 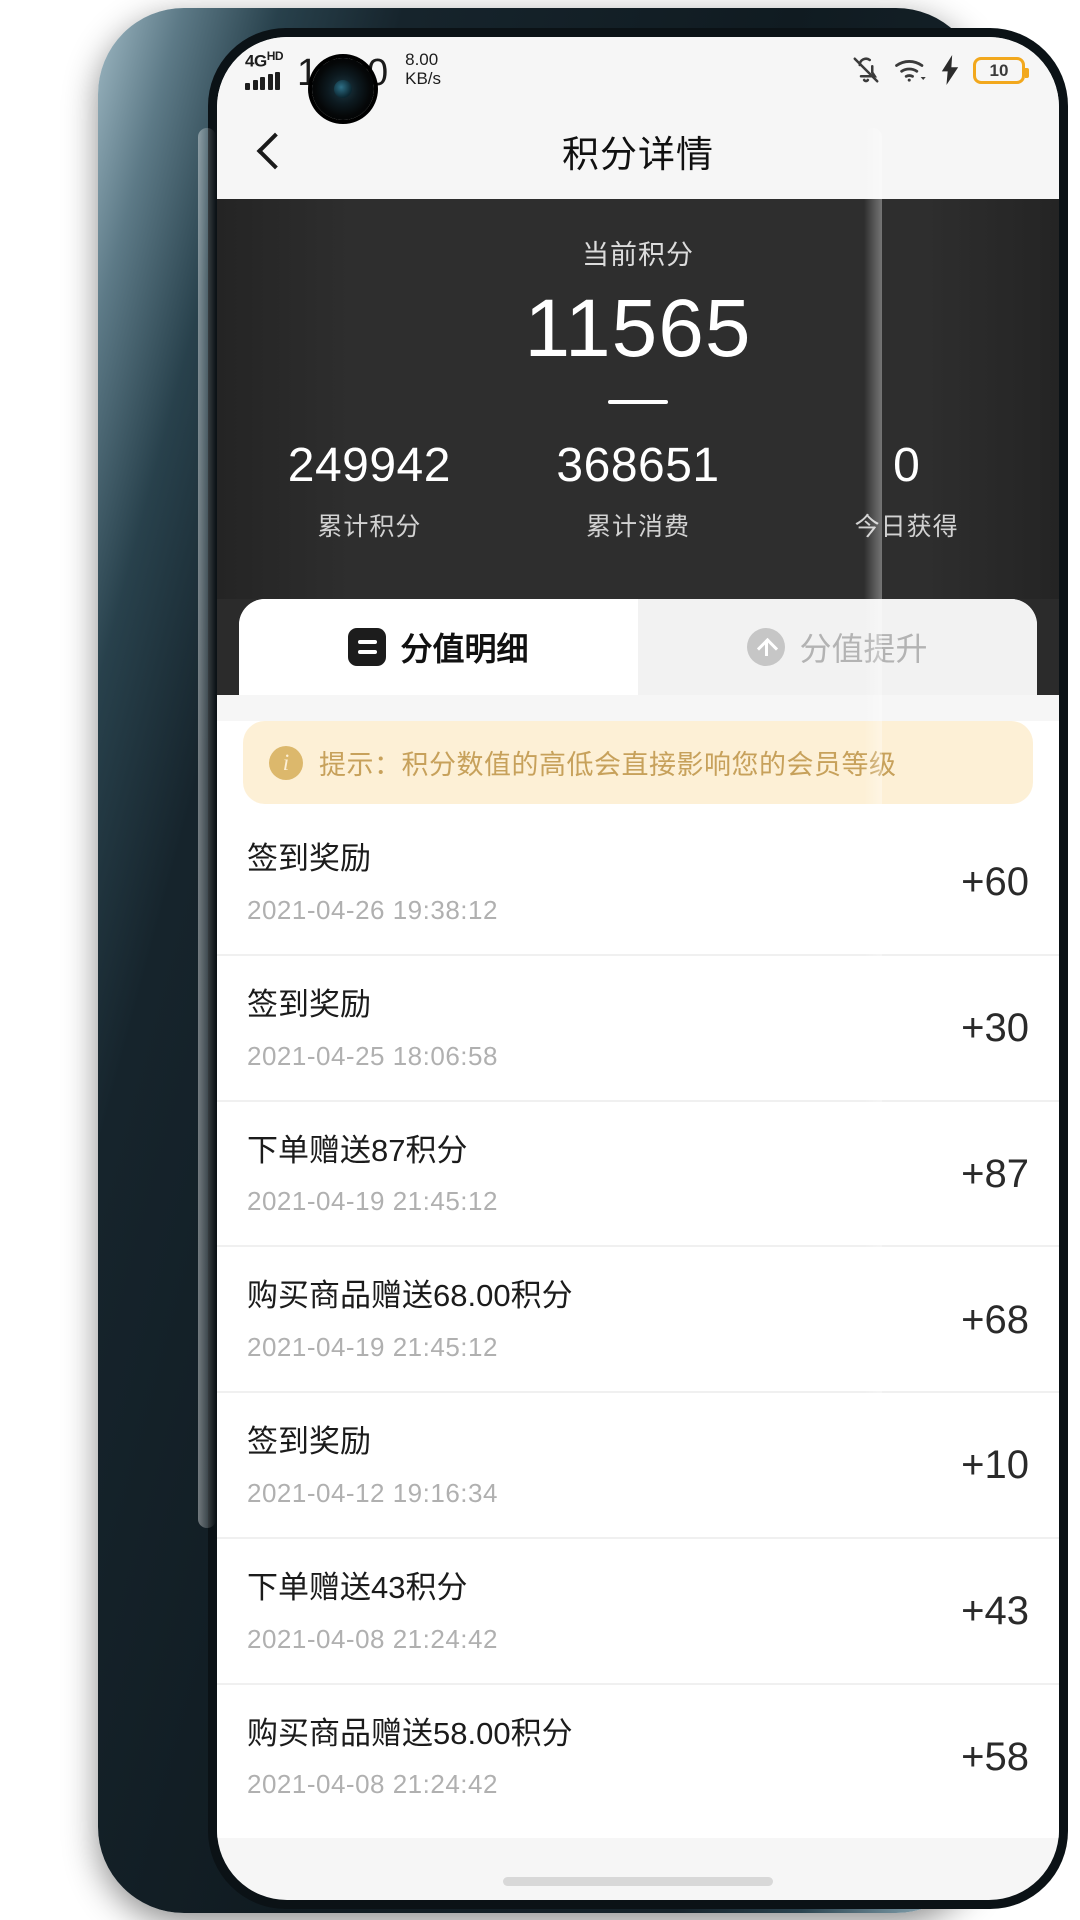 I want to click on tab-score-boost: 分值提升, so click(x=837, y=647).